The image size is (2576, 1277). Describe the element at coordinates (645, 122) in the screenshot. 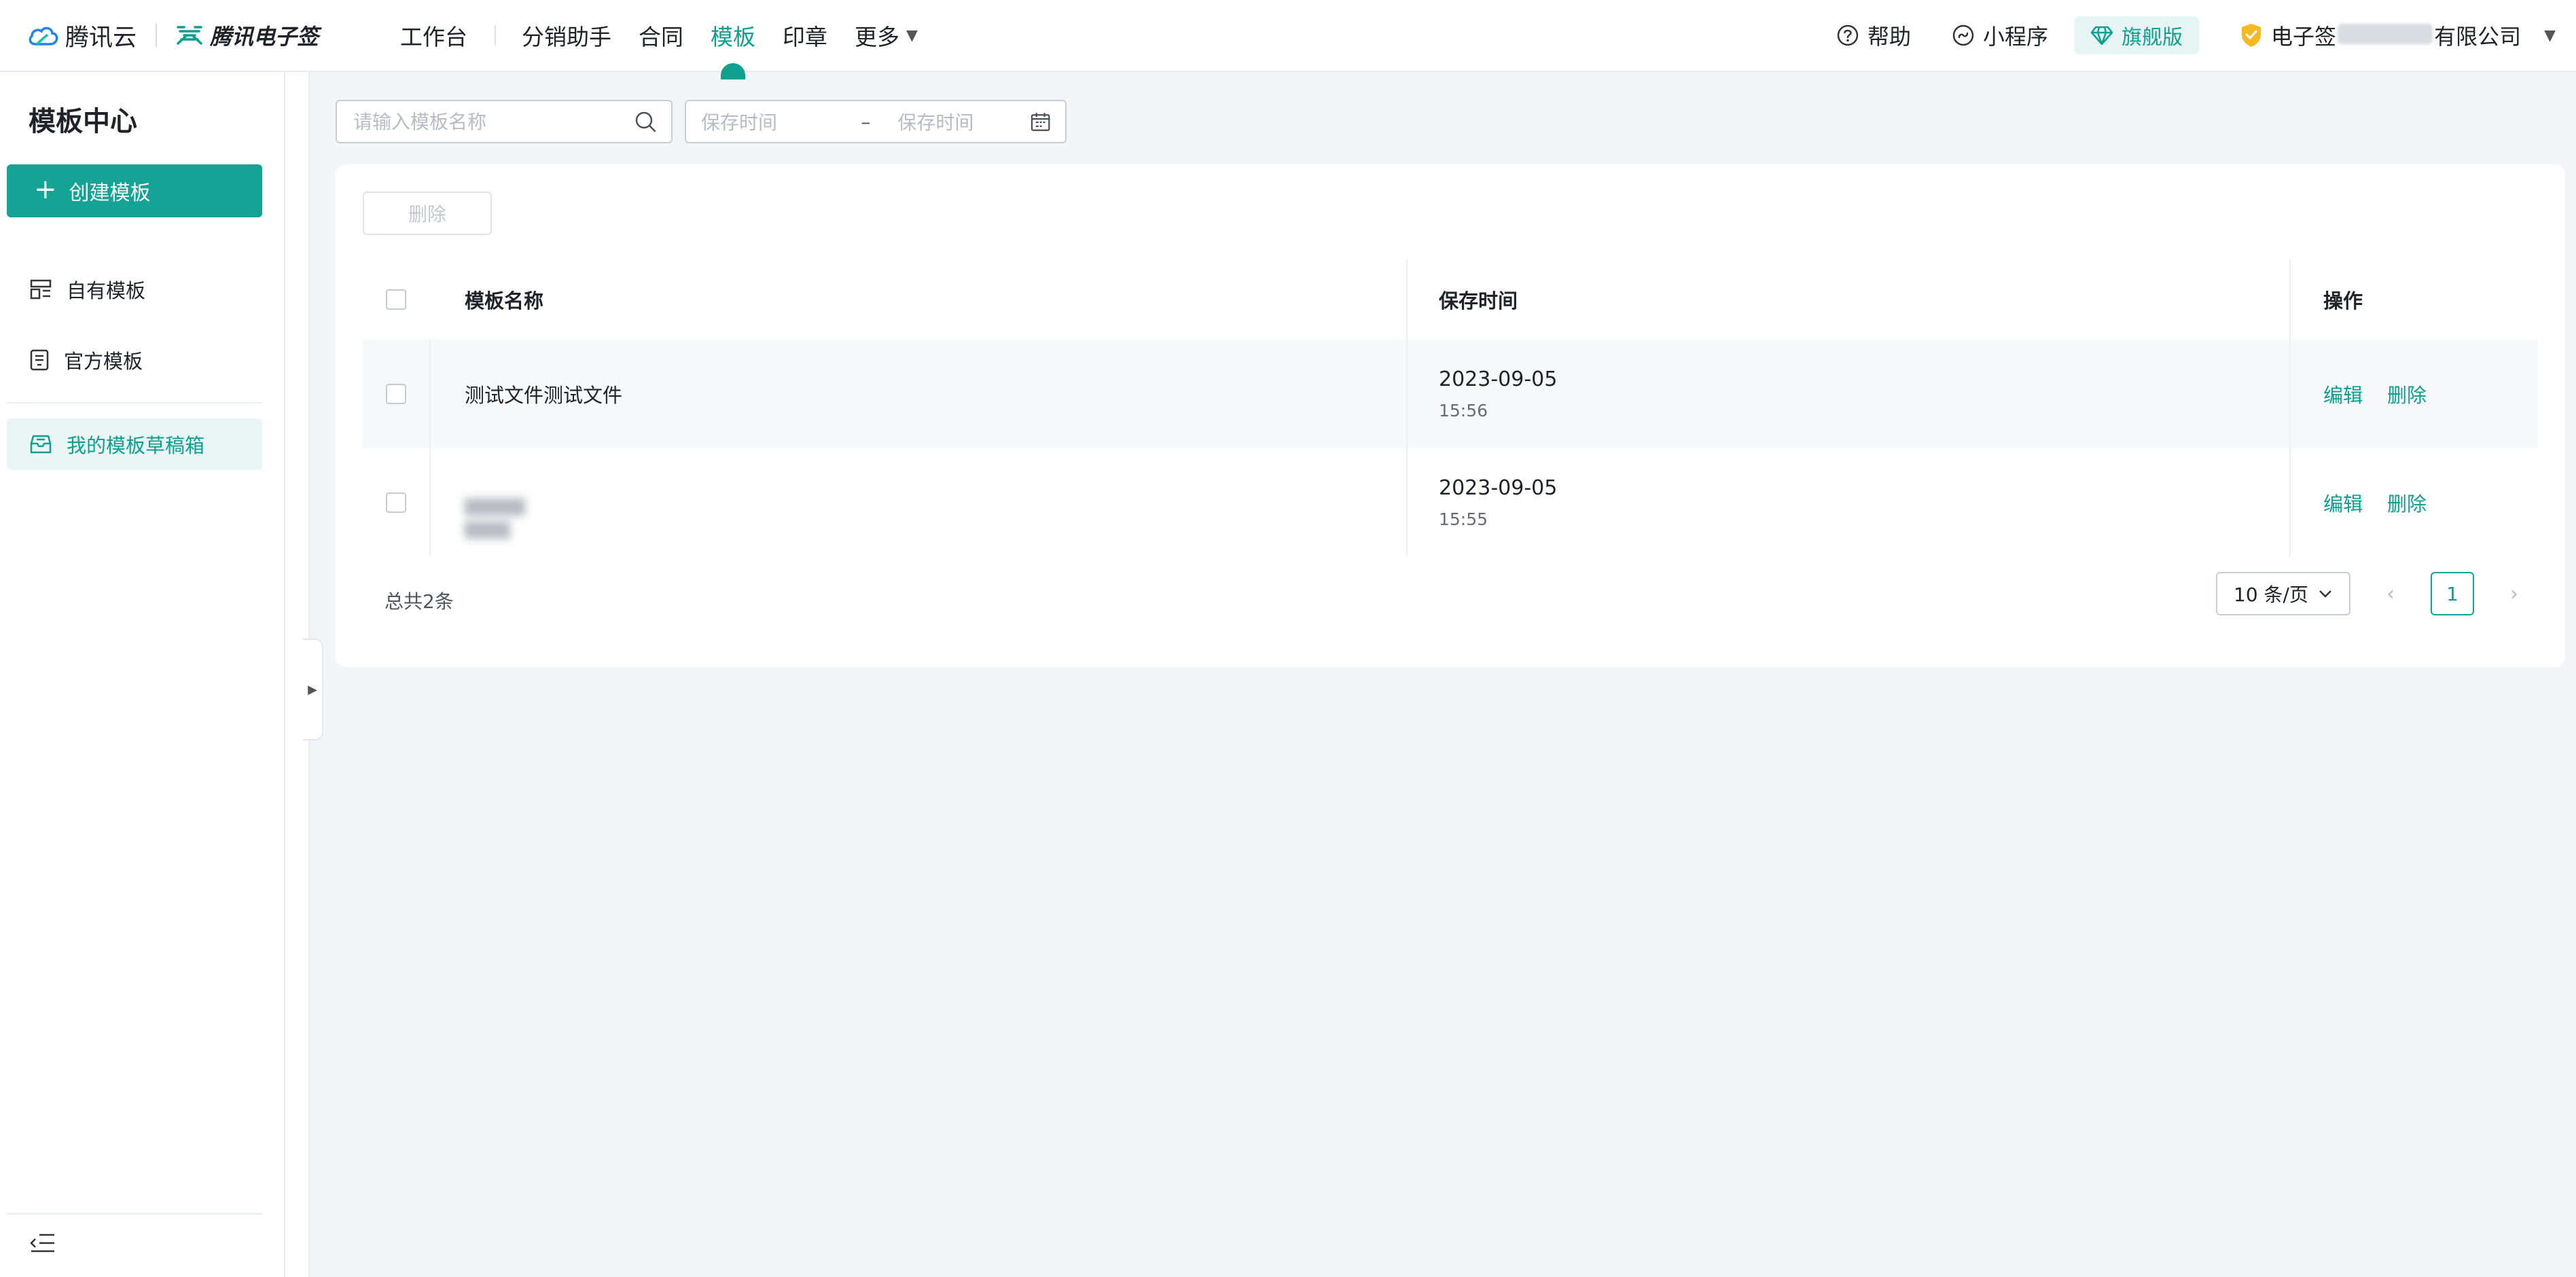

I see `search-icon` at that location.